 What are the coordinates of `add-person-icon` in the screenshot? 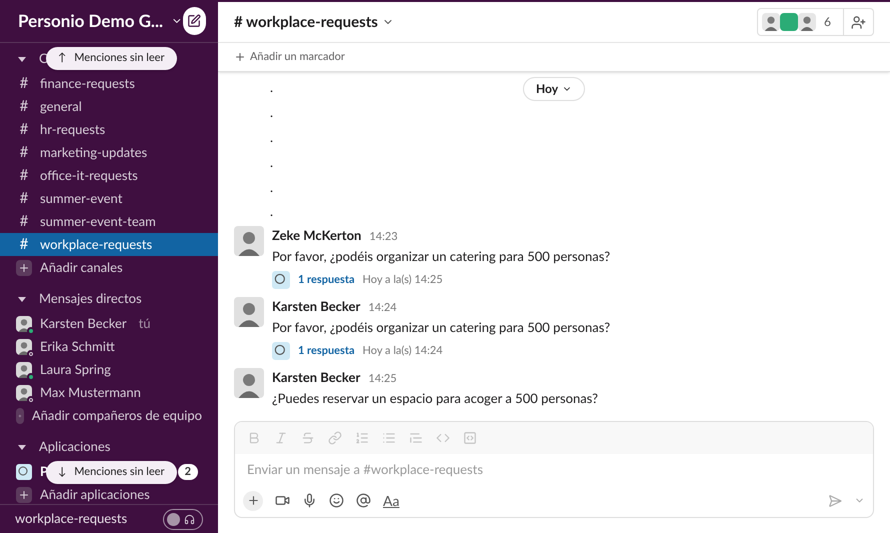 It's located at (858, 22).